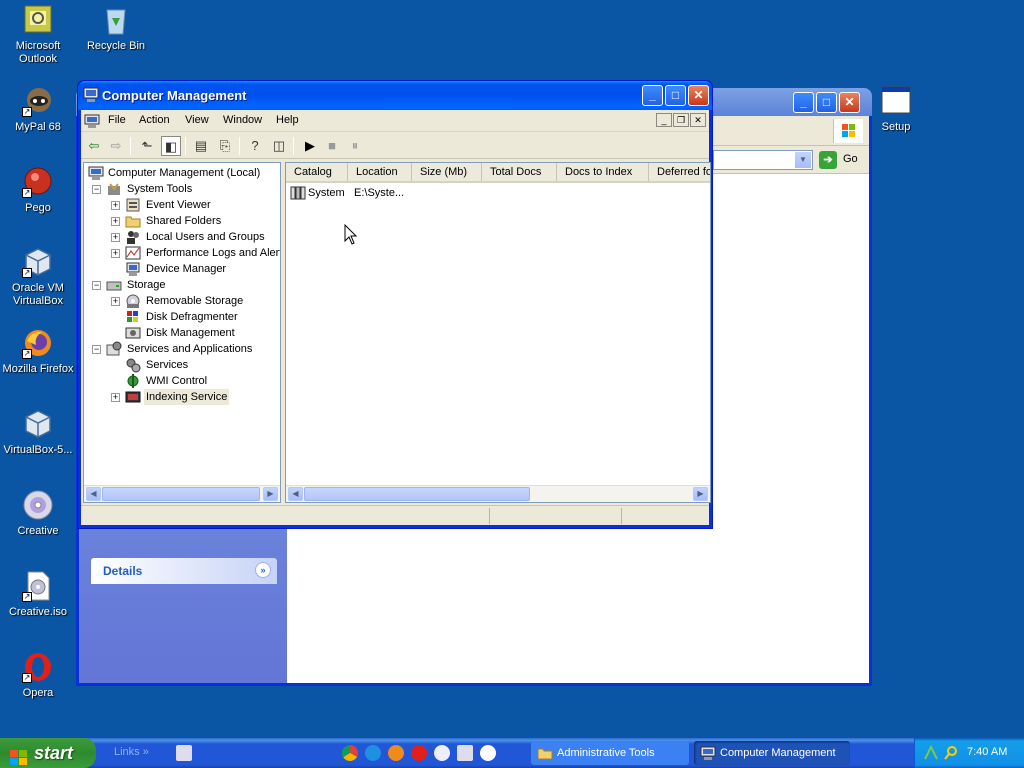 Image resolution: width=1024 pixels, height=768 pixels. What do you see at coordinates (38, 182) in the screenshot?
I see `pego-icon: ↗` at bounding box center [38, 182].